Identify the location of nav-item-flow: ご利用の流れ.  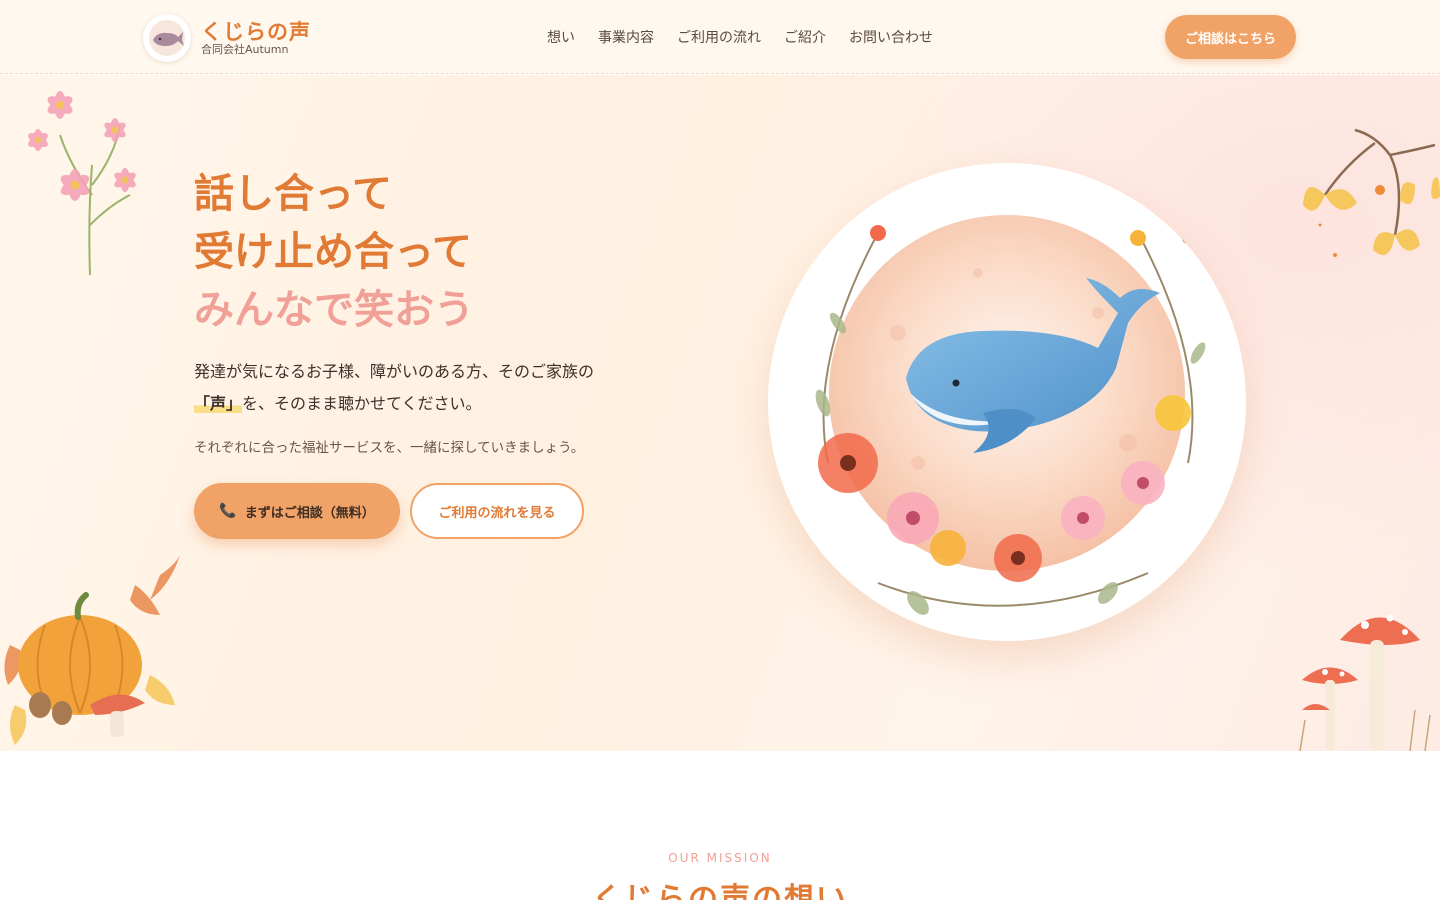
(719, 37).